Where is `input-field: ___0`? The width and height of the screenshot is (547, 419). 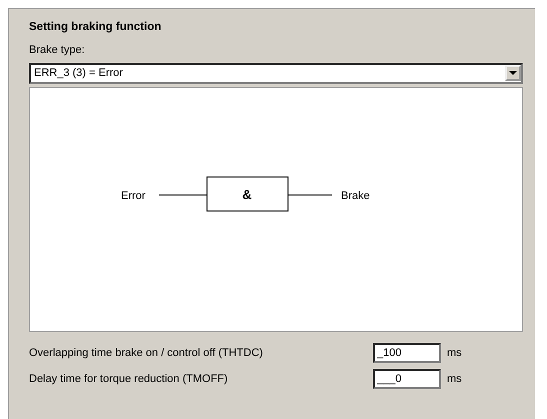 input-field: ___0 is located at coordinates (407, 378).